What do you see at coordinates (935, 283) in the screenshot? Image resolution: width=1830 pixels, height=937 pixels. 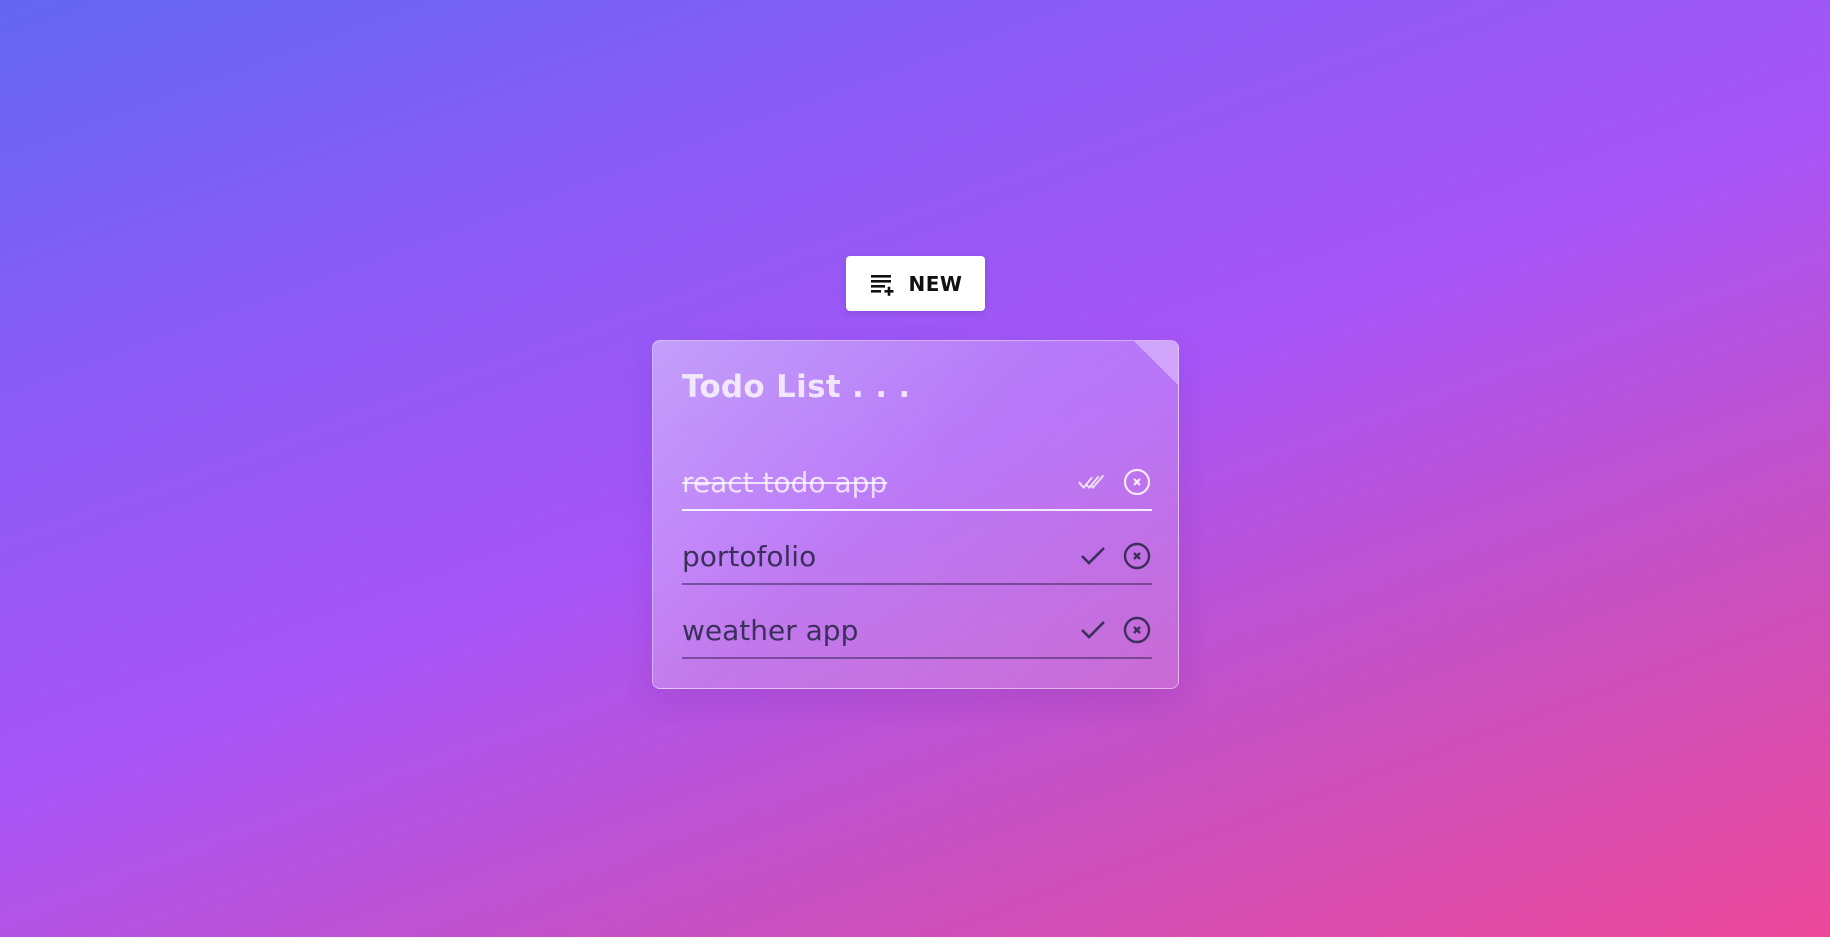 I see `new-button-label: NEW` at bounding box center [935, 283].